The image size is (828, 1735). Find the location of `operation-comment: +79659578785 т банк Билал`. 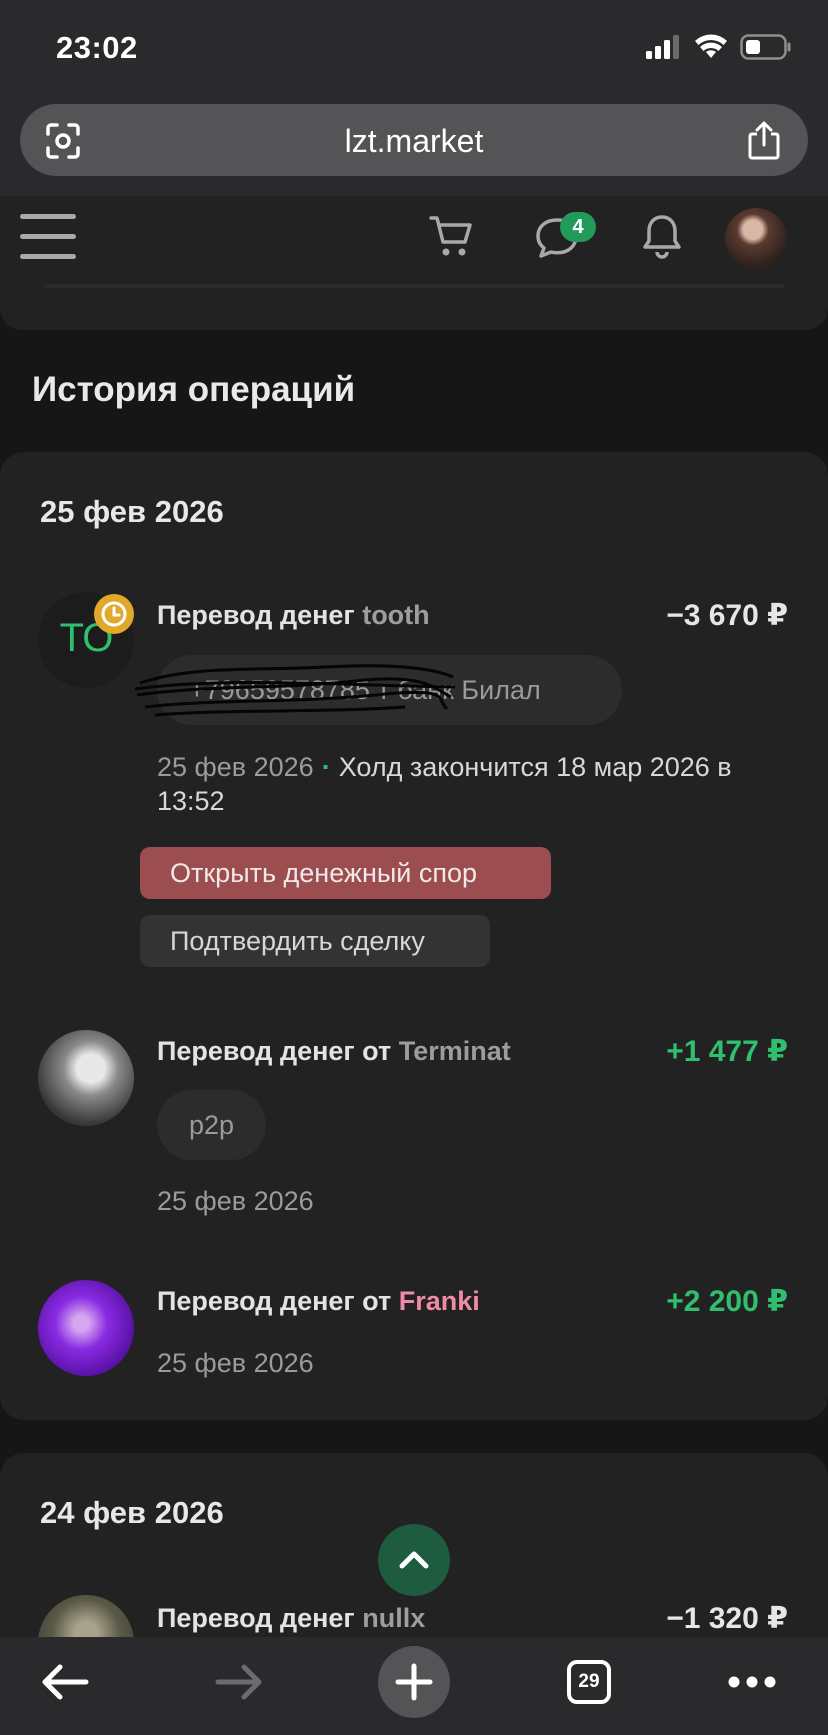

operation-comment: +79659578785 т банк Билал is located at coordinates (378, 690).